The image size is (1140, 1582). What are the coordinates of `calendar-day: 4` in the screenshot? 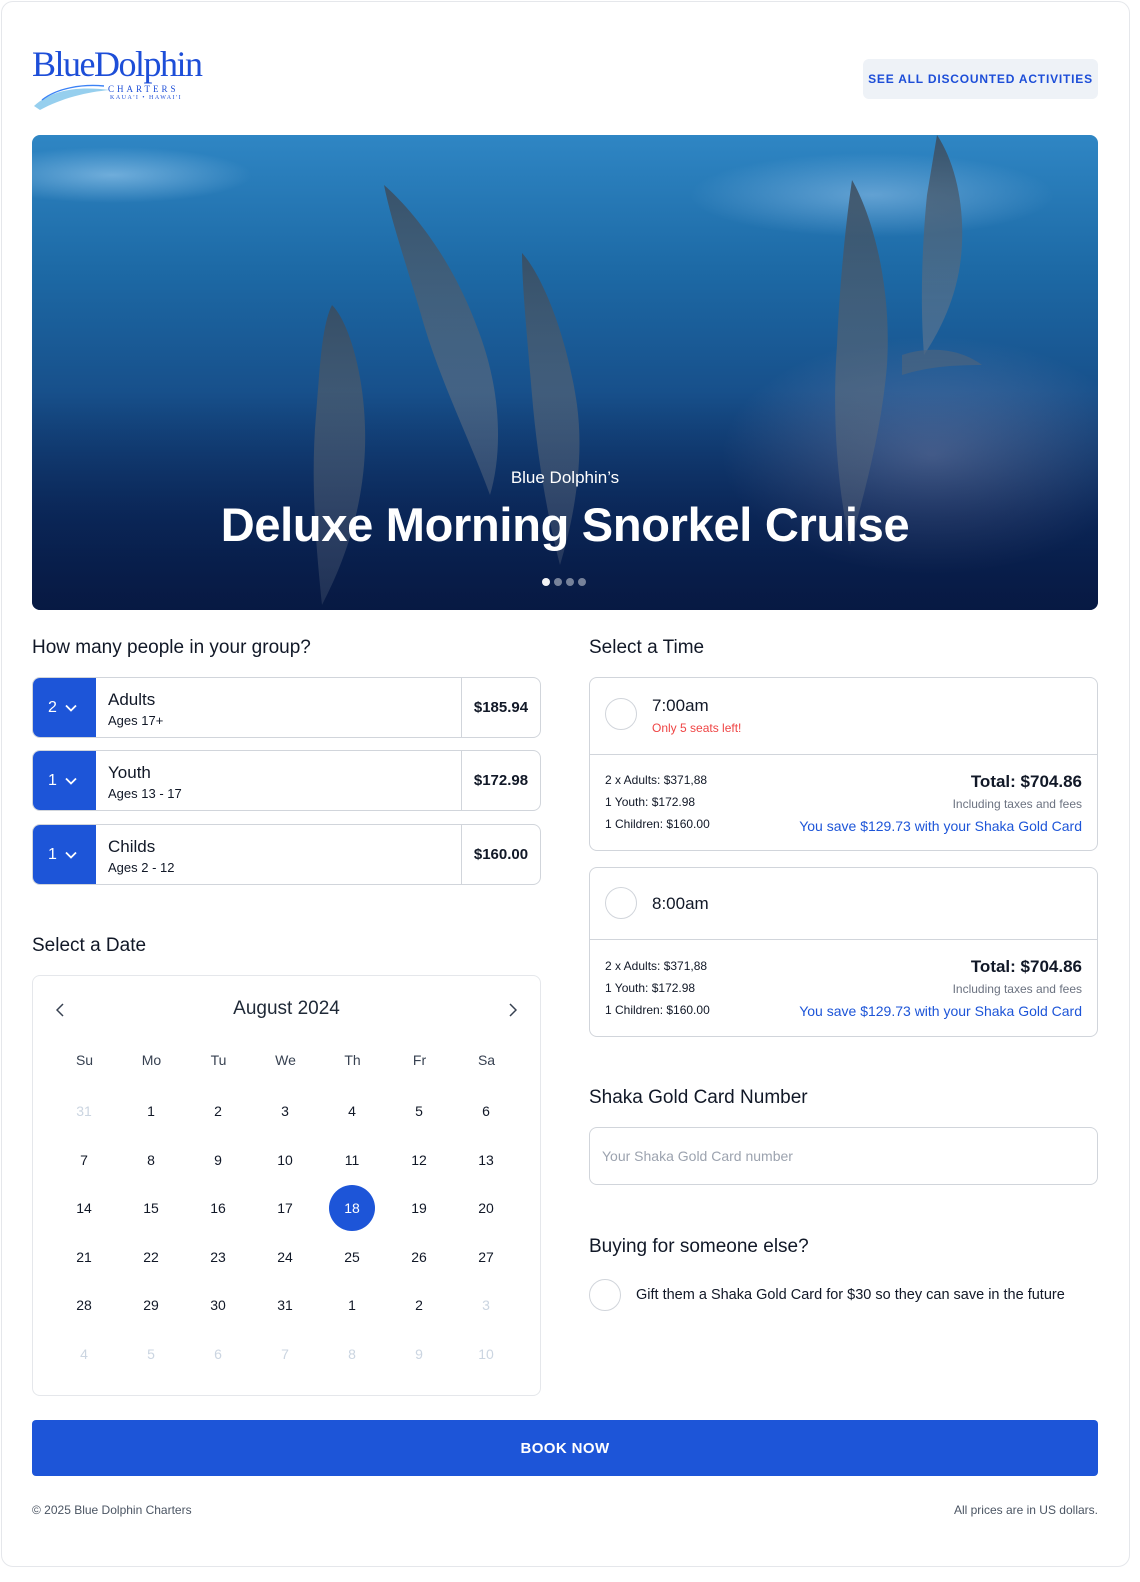 It's located at (352, 1111).